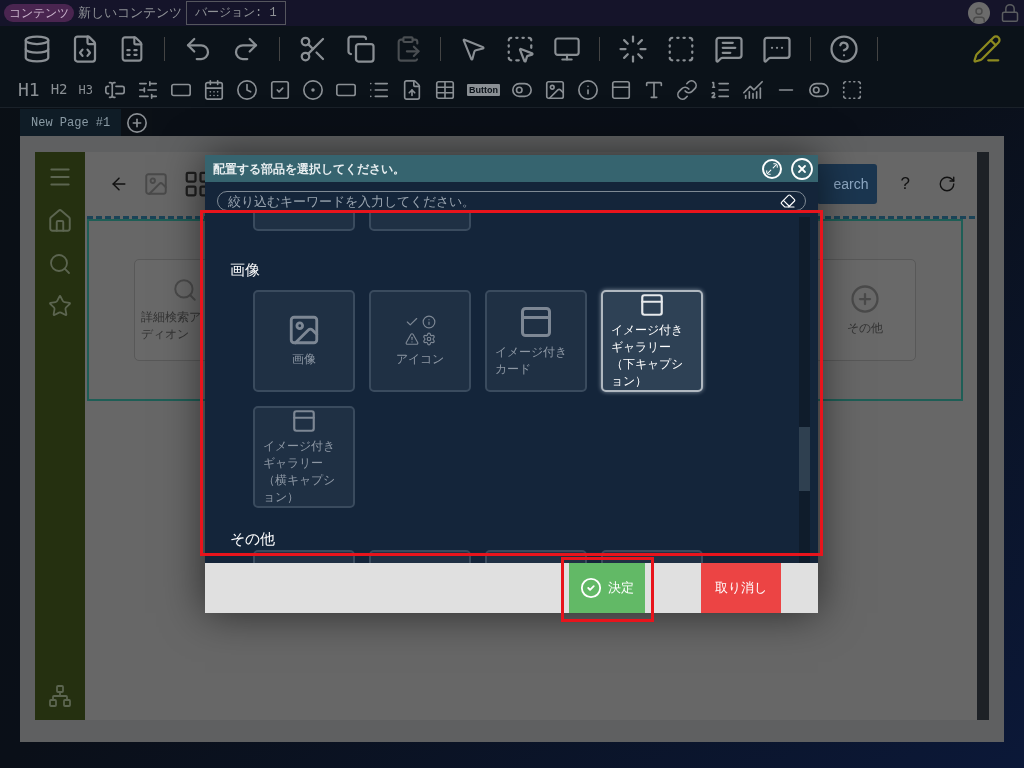 This screenshot has height=768, width=1024. I want to click on card-label: イメージ付きギャラリー（下キャプション）, so click(647, 355).